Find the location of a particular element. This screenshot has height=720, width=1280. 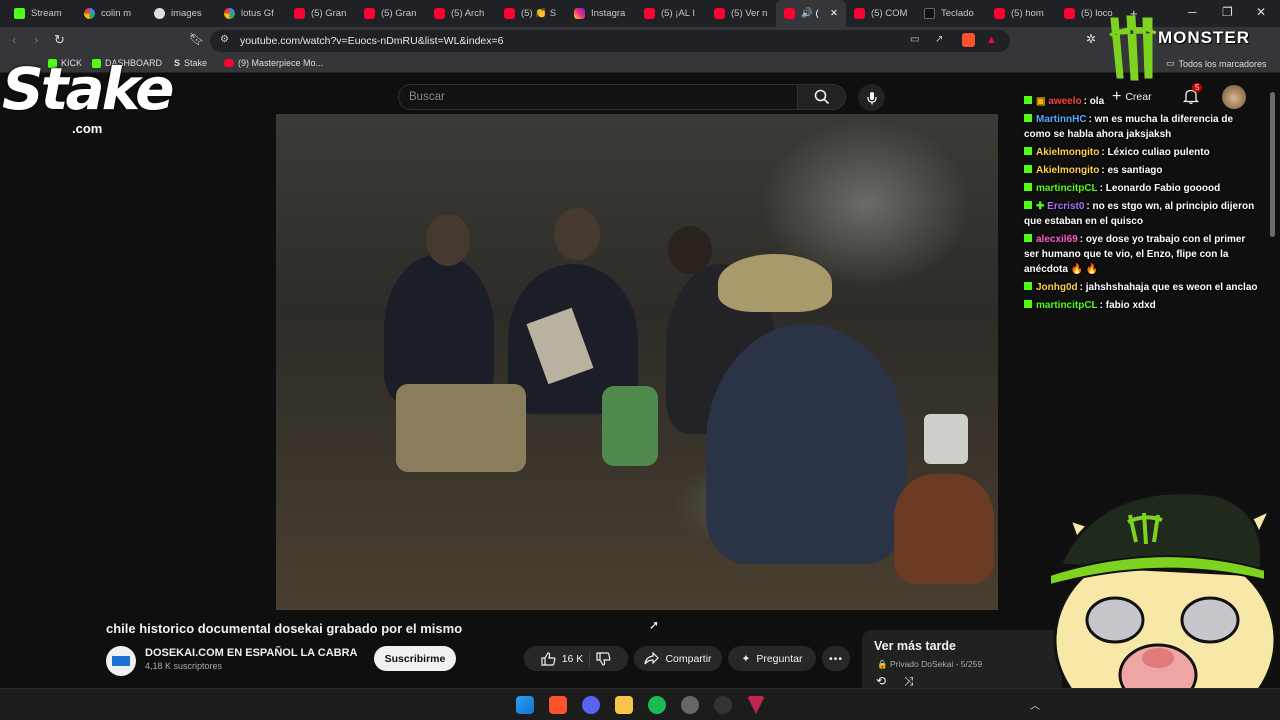

ask-button: ✦ Preguntar is located at coordinates (772, 658).